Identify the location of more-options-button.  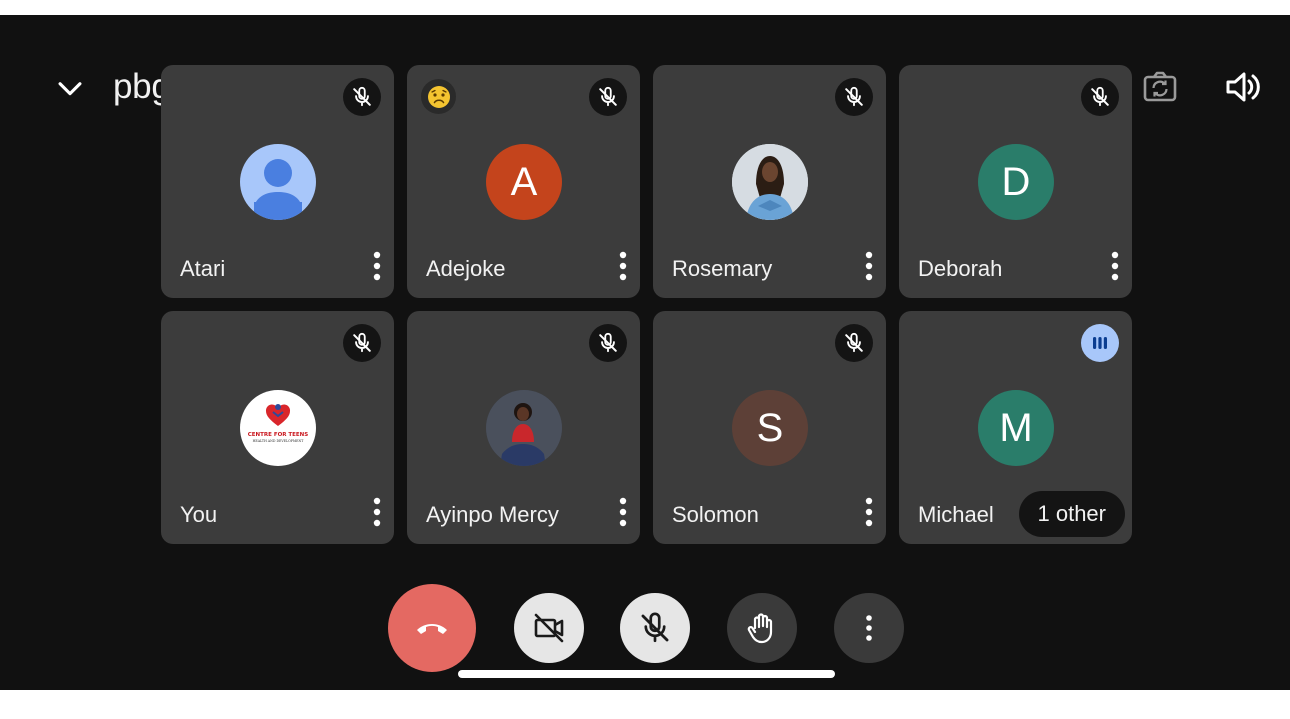
(869, 628).